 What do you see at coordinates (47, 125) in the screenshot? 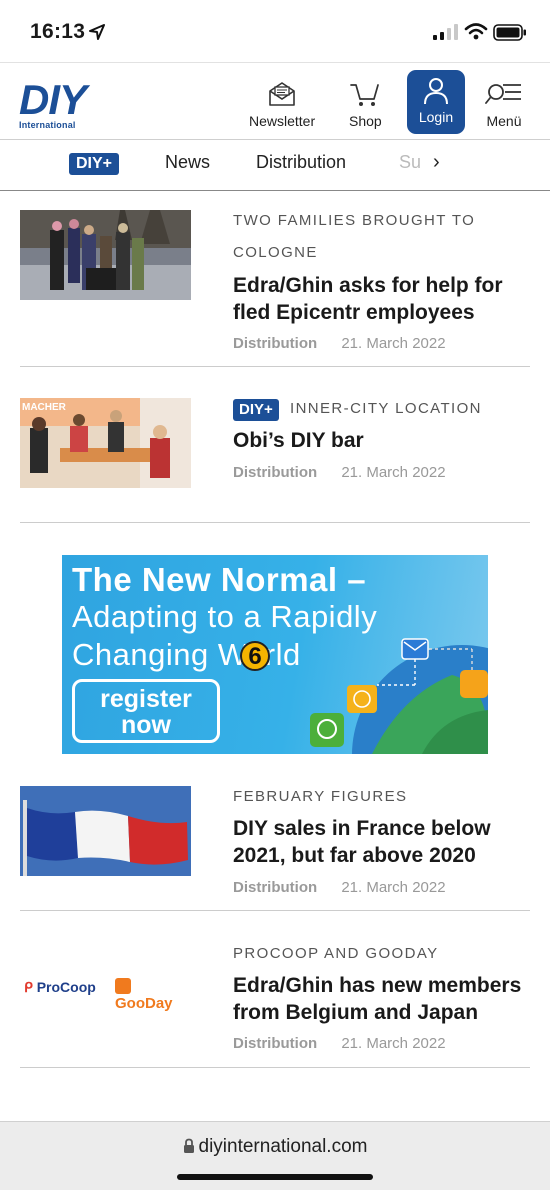
I see `logo-subtext: International` at bounding box center [47, 125].